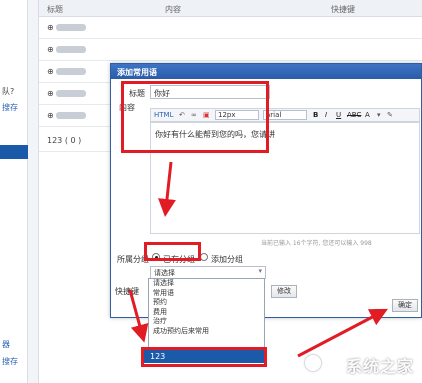 Image resolution: width=422 pixels, height=383 pixels. What do you see at coordinates (313, 363) in the screenshot?
I see `watermark-logo` at bounding box center [313, 363].